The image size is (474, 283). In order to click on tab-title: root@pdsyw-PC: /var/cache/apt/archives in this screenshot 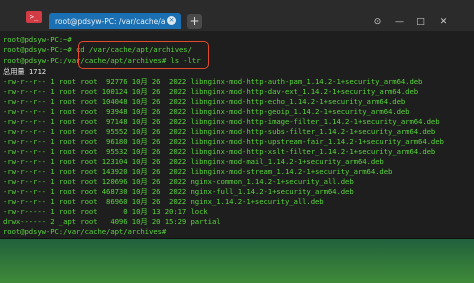, I will do `click(110, 21)`.